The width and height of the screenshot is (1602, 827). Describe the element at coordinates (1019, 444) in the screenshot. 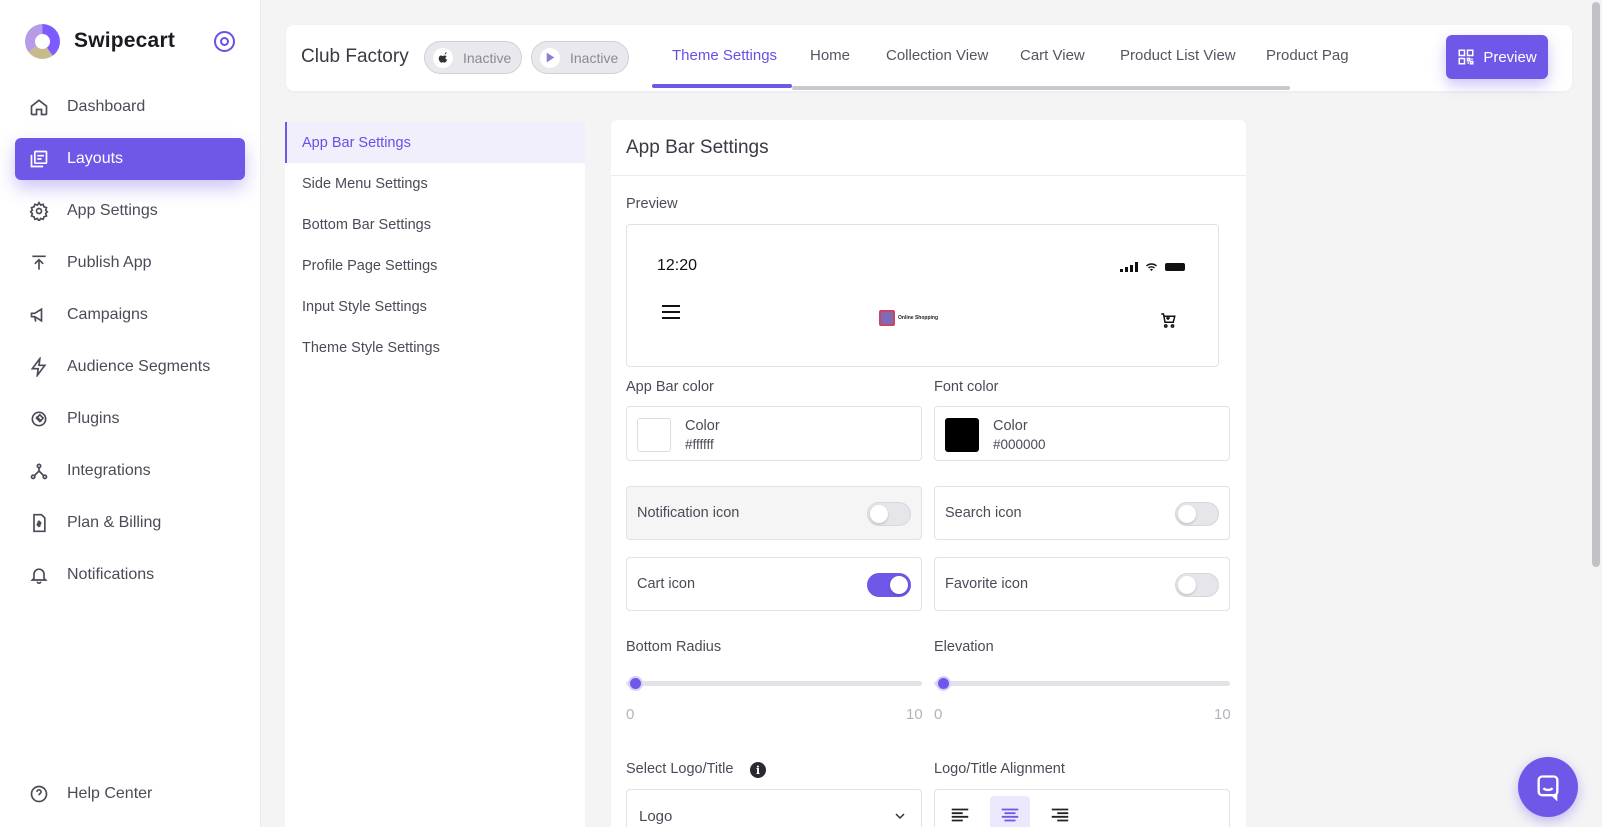

I see `color-value: #000000` at that location.